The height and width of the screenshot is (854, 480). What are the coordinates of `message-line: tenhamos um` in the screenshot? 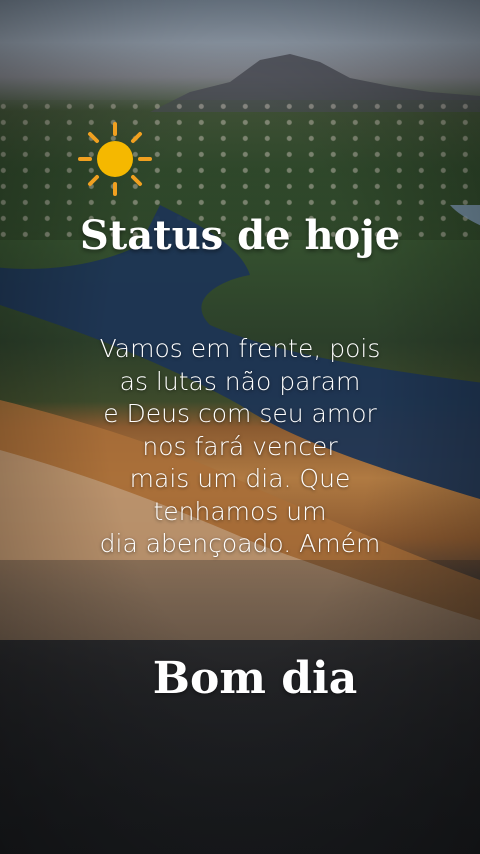 It's located at (240, 511).